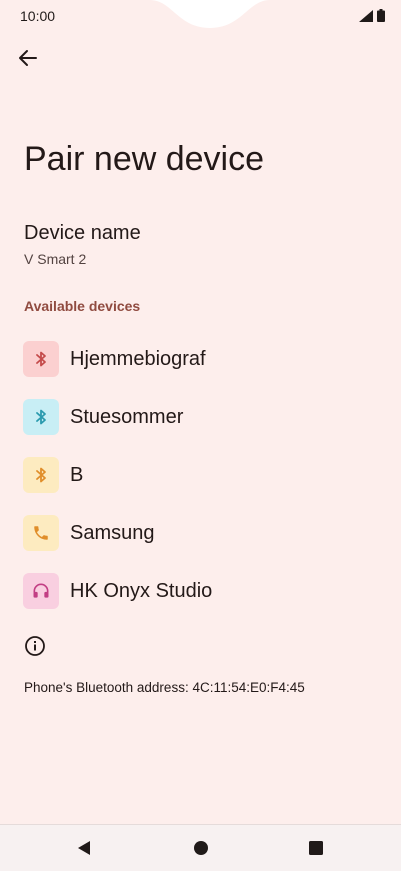 The image size is (401, 871). Describe the element at coordinates (210, 14) in the screenshot. I see `camera-notch` at that location.